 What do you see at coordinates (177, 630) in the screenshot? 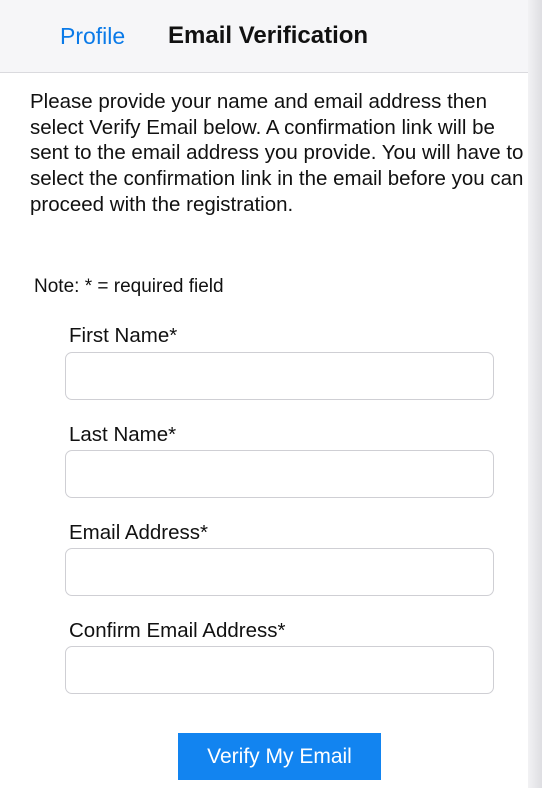
I see `confirm-email-label: Confirm Email Address*` at bounding box center [177, 630].